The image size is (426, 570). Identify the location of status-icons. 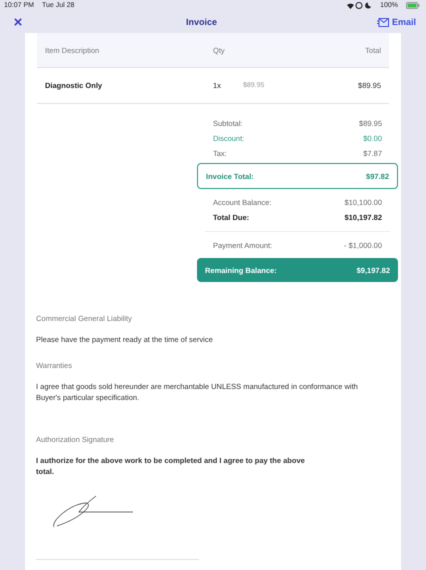
(359, 5).